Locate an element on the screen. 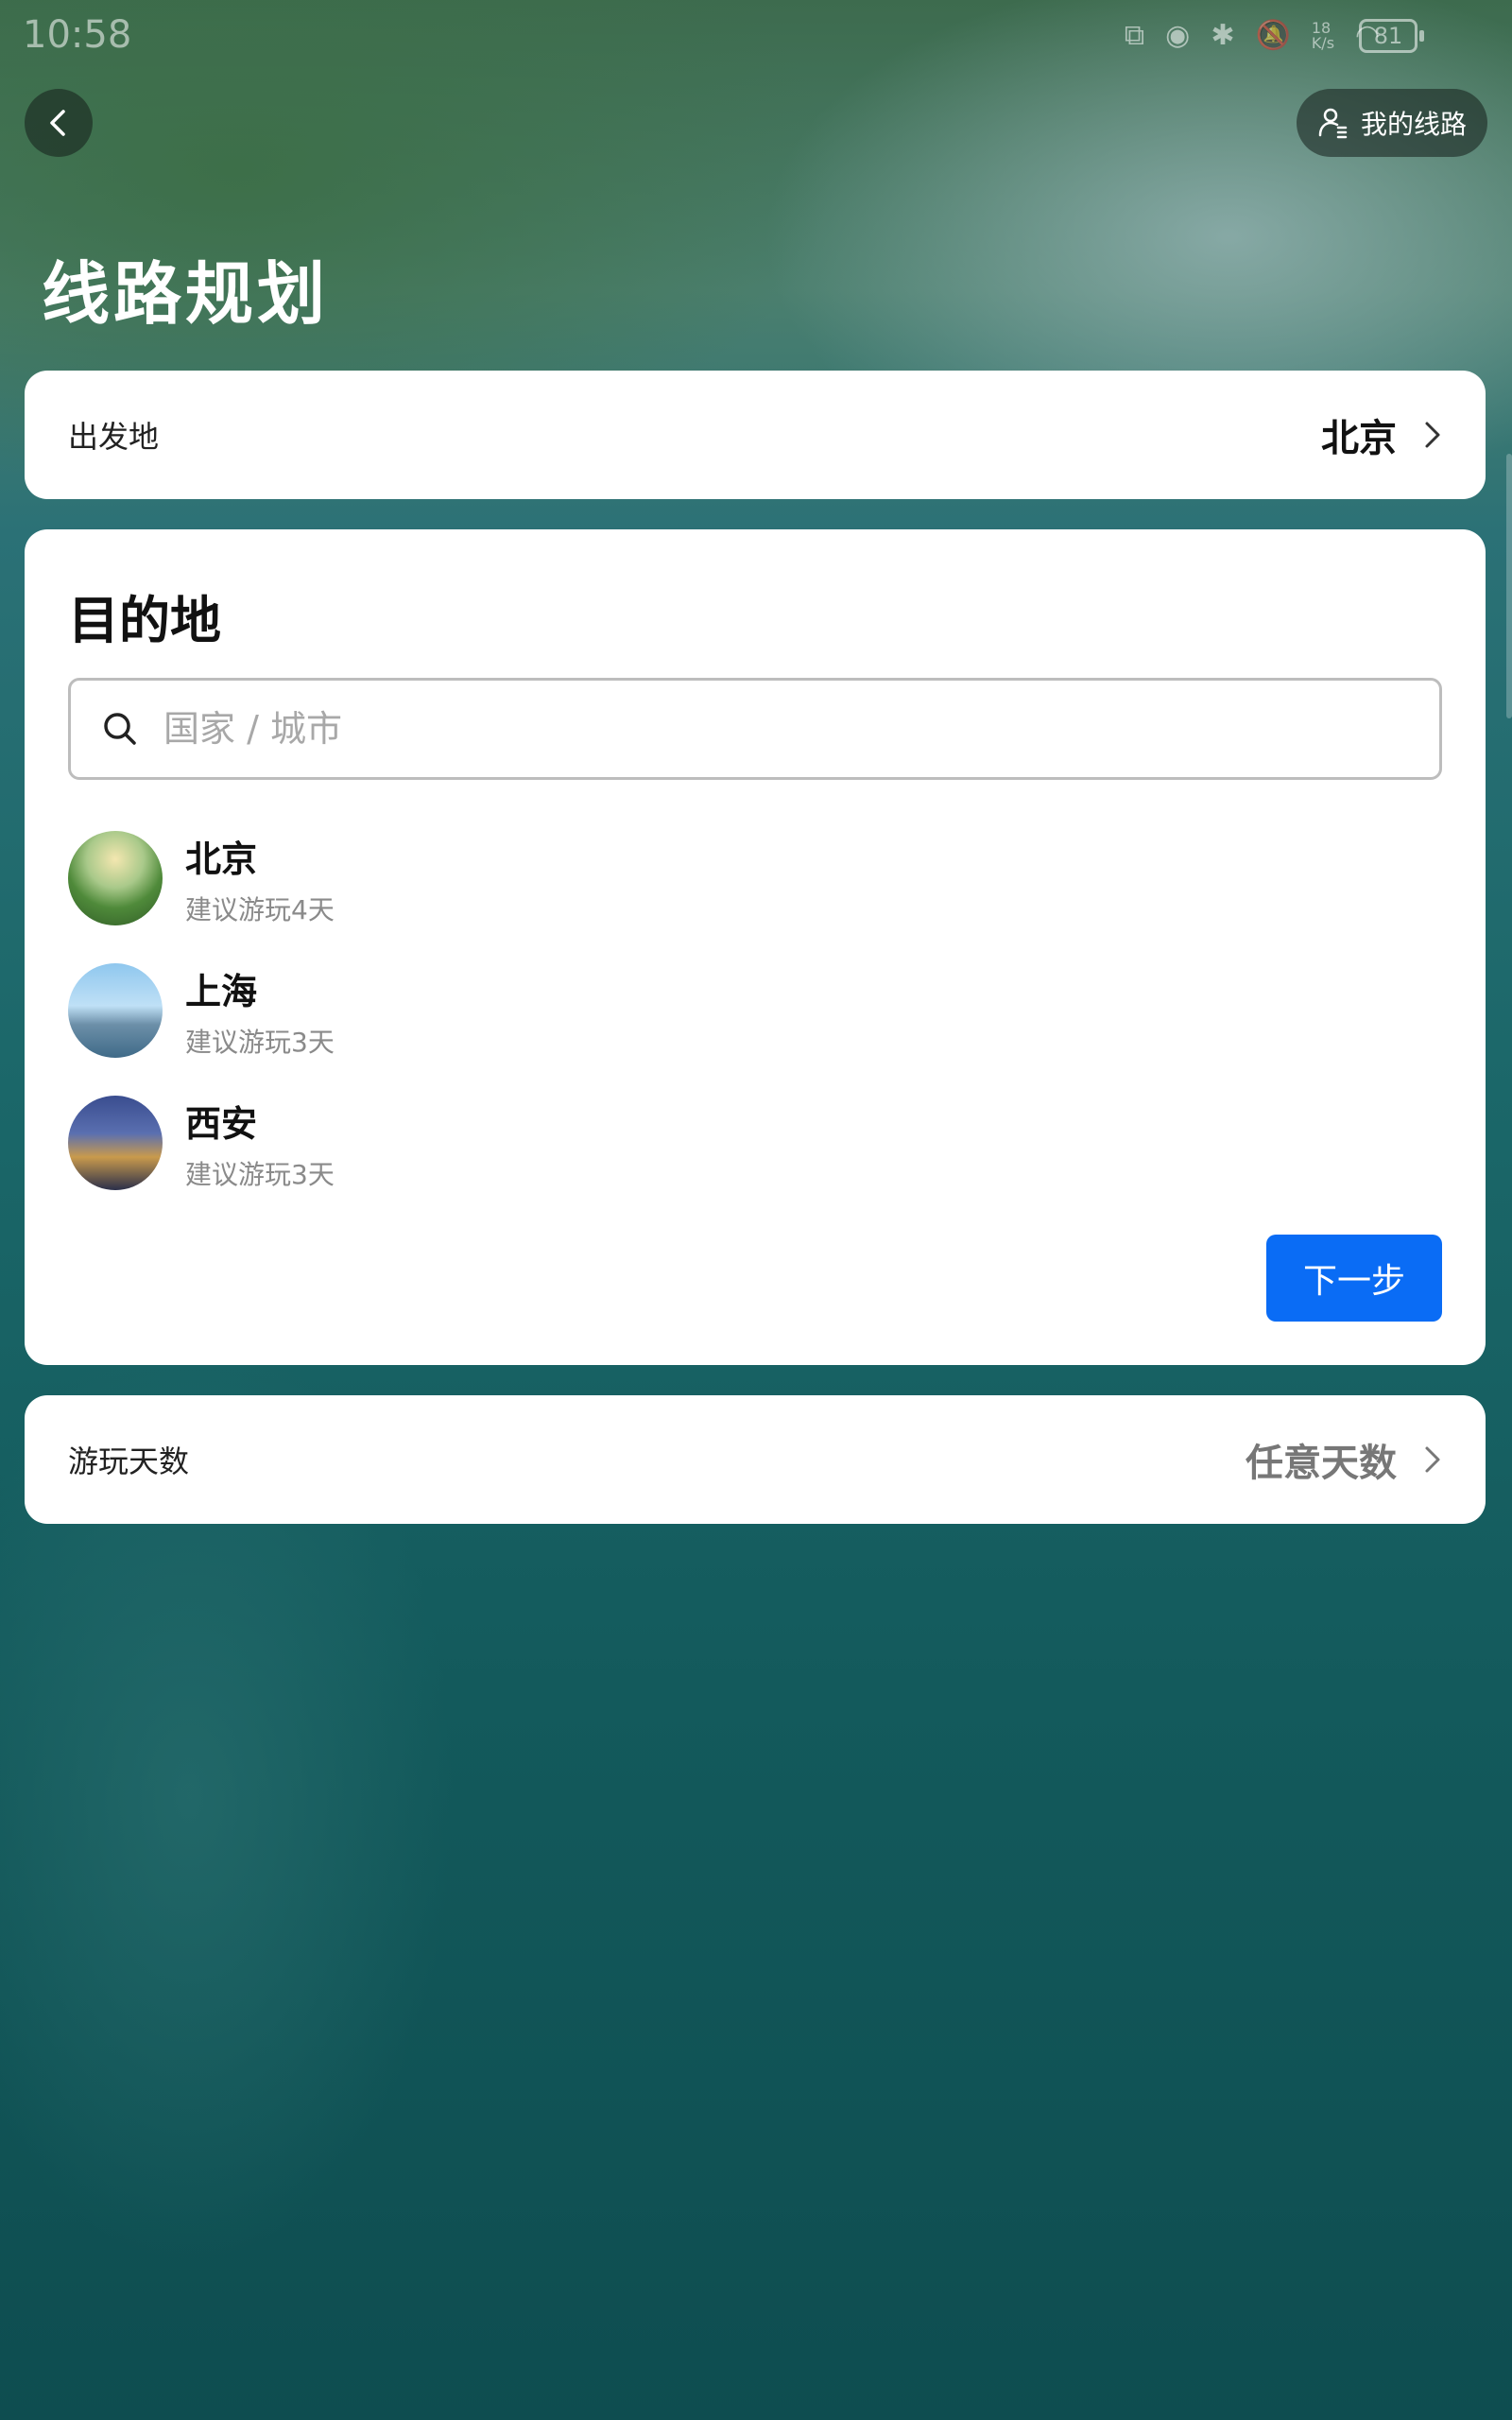 This screenshot has width=1512, height=2420. city-suggestion: 建议游玩4天 is located at coordinates (260, 909).